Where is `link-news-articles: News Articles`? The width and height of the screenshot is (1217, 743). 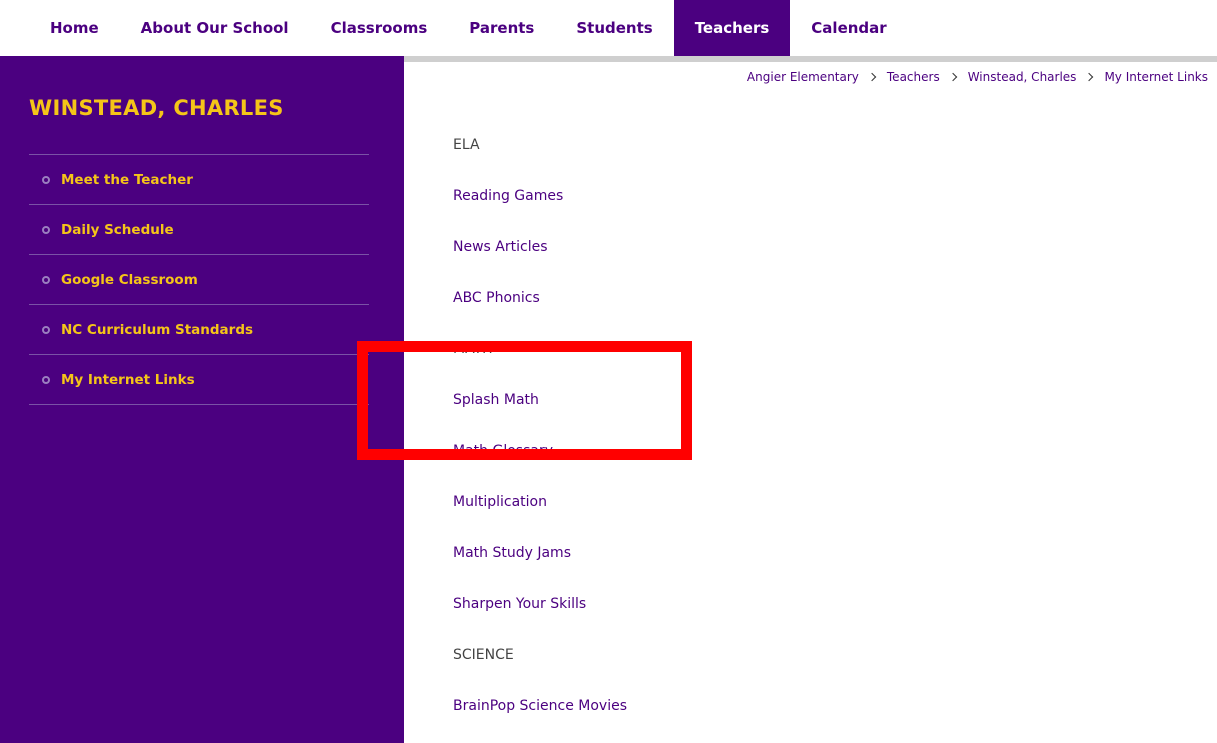 link-news-articles: News Articles is located at coordinates (540, 263).